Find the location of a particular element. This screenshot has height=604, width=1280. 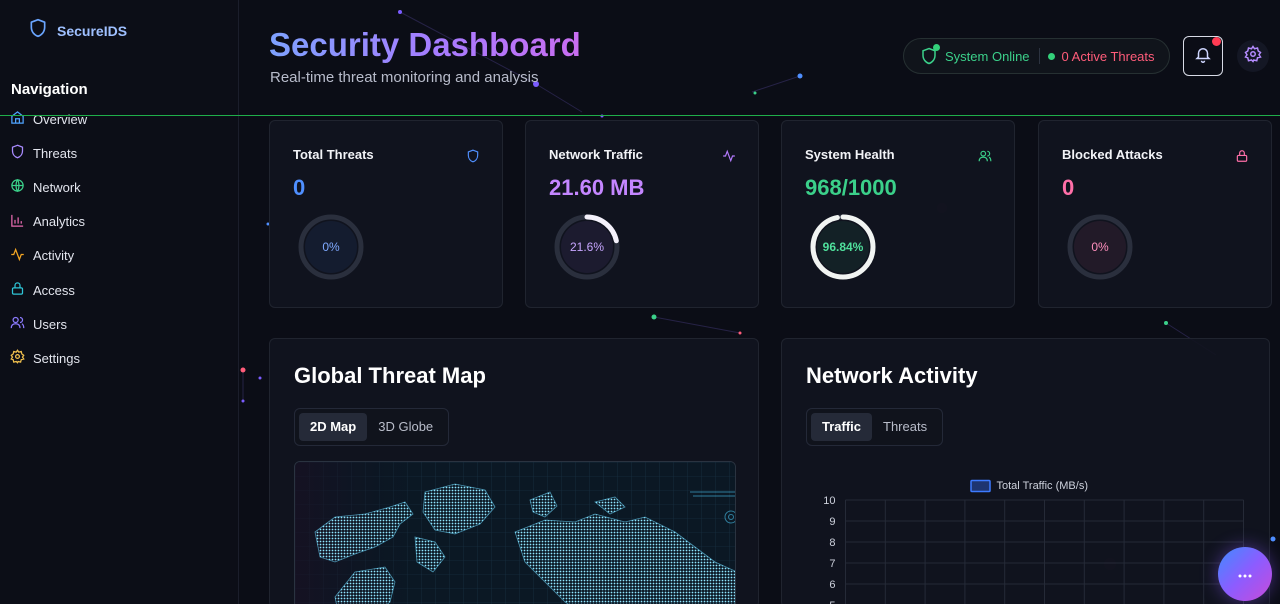

threat-map is located at coordinates (515, 532).